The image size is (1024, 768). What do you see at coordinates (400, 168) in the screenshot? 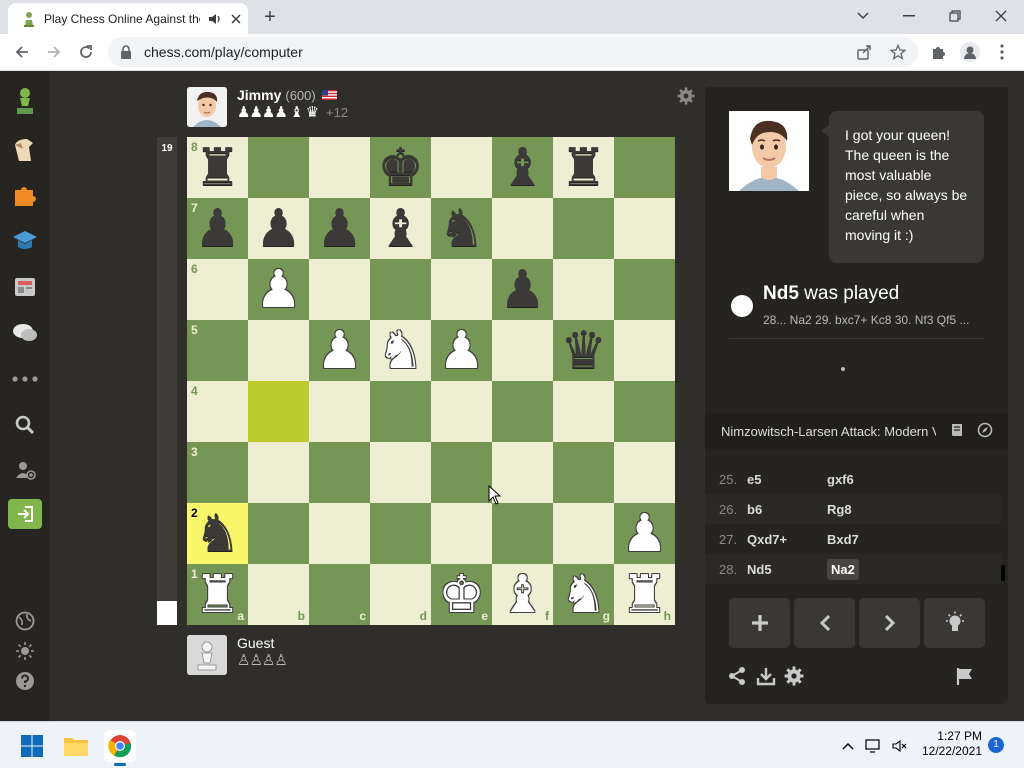
I see `black-king-icon: ♚` at bounding box center [400, 168].